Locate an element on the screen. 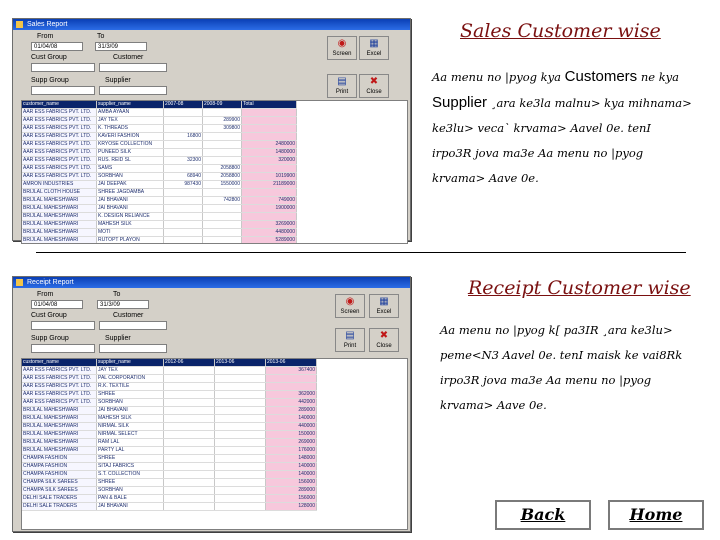 This screenshot has height=540, width=720. table-row: BRIJLAL MAHESHWARI MOTI 4480000 is located at coordinates (159, 232).